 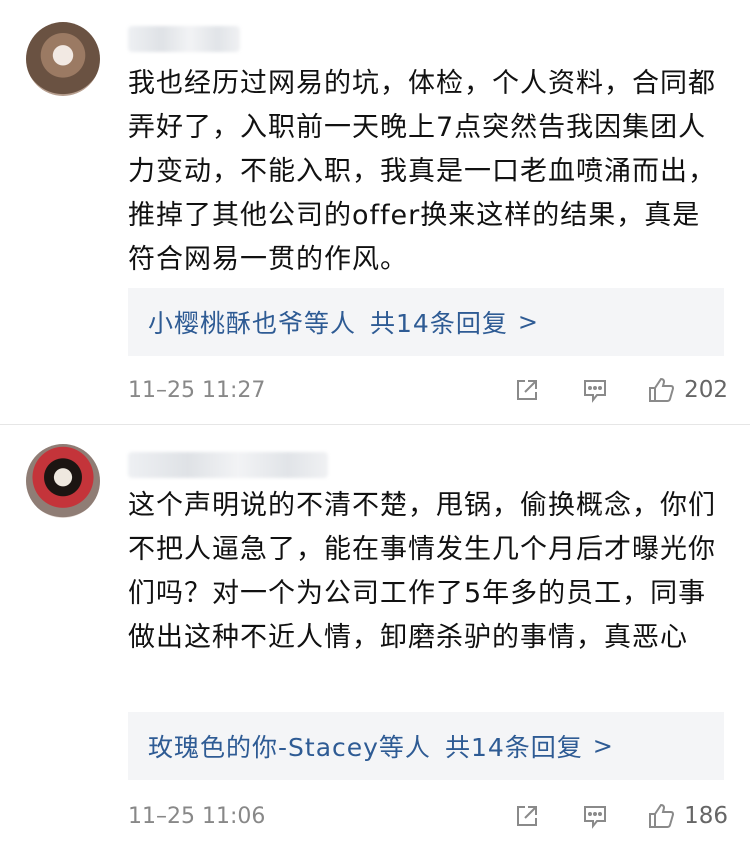 What do you see at coordinates (428, 816) in the screenshot?
I see `comment-meta: 11–25 11:06 186` at bounding box center [428, 816].